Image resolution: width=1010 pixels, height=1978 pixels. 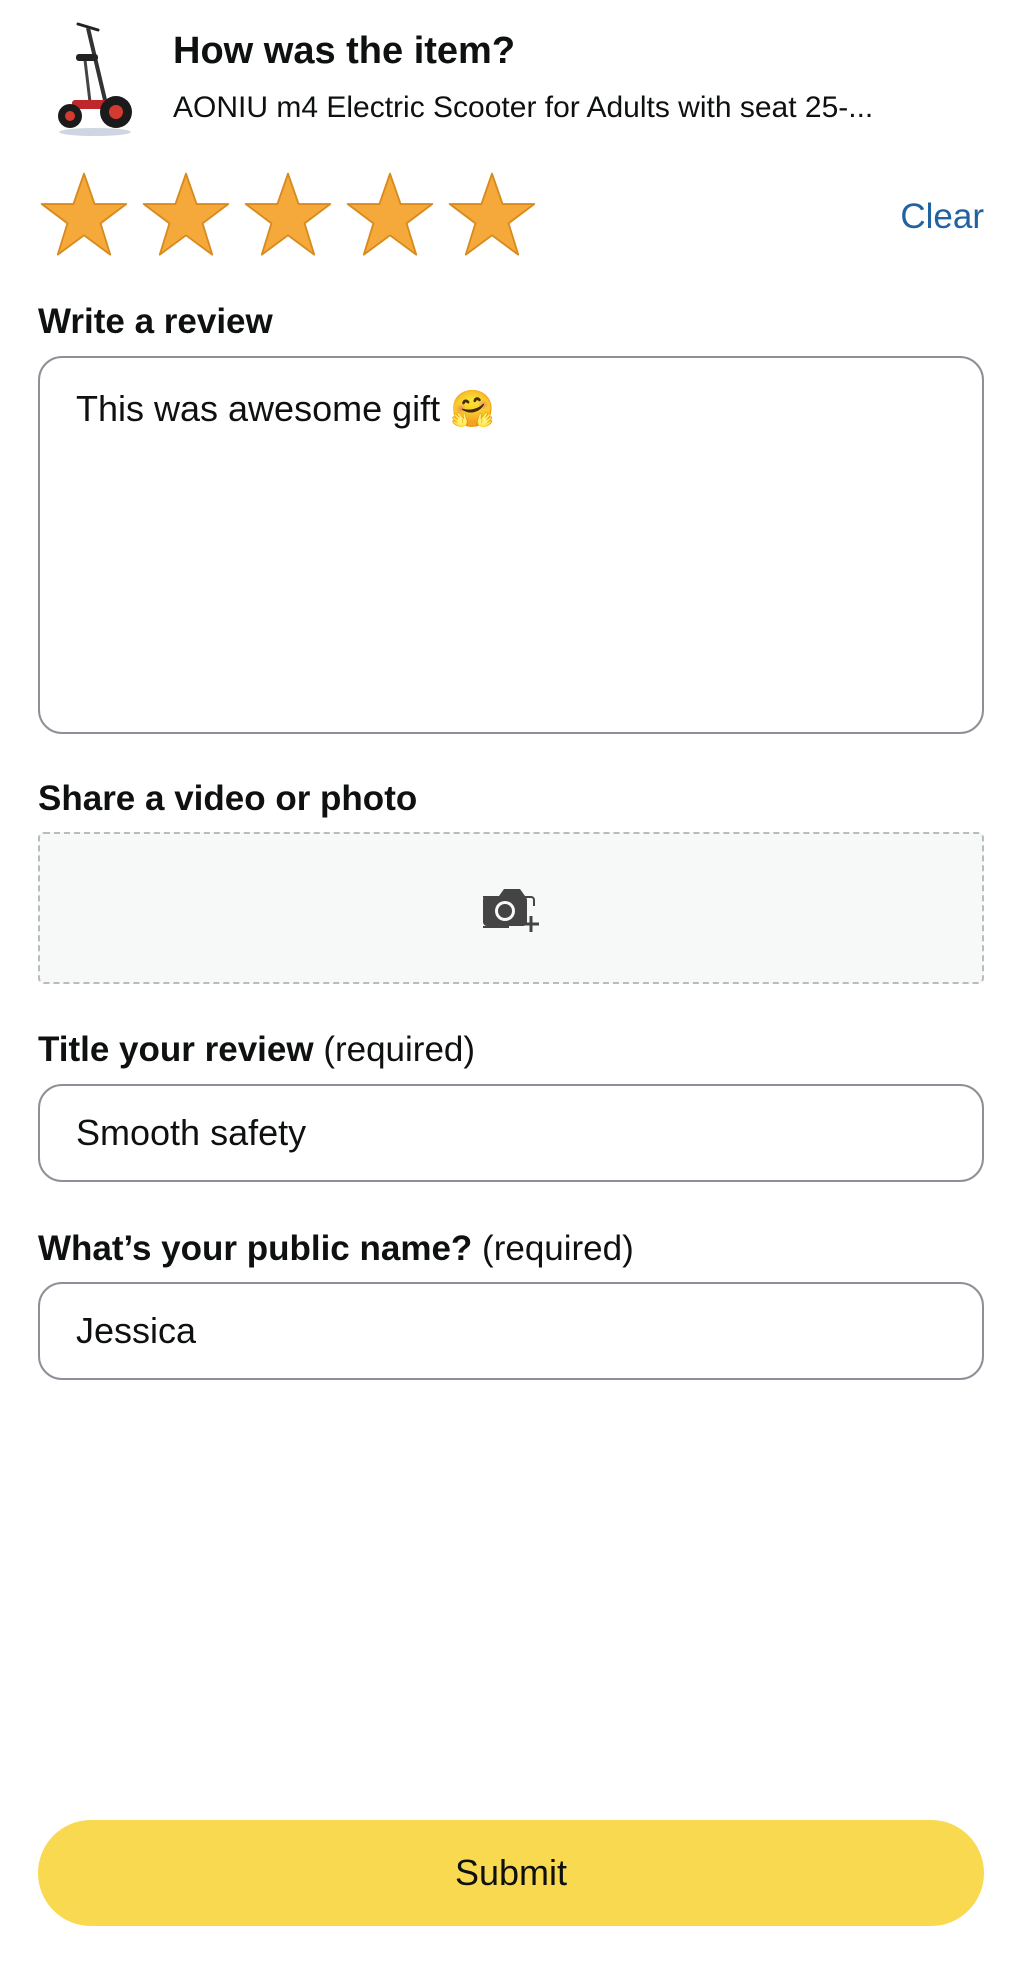 I want to click on public-name-required-note: (required), so click(x=558, y=1248).